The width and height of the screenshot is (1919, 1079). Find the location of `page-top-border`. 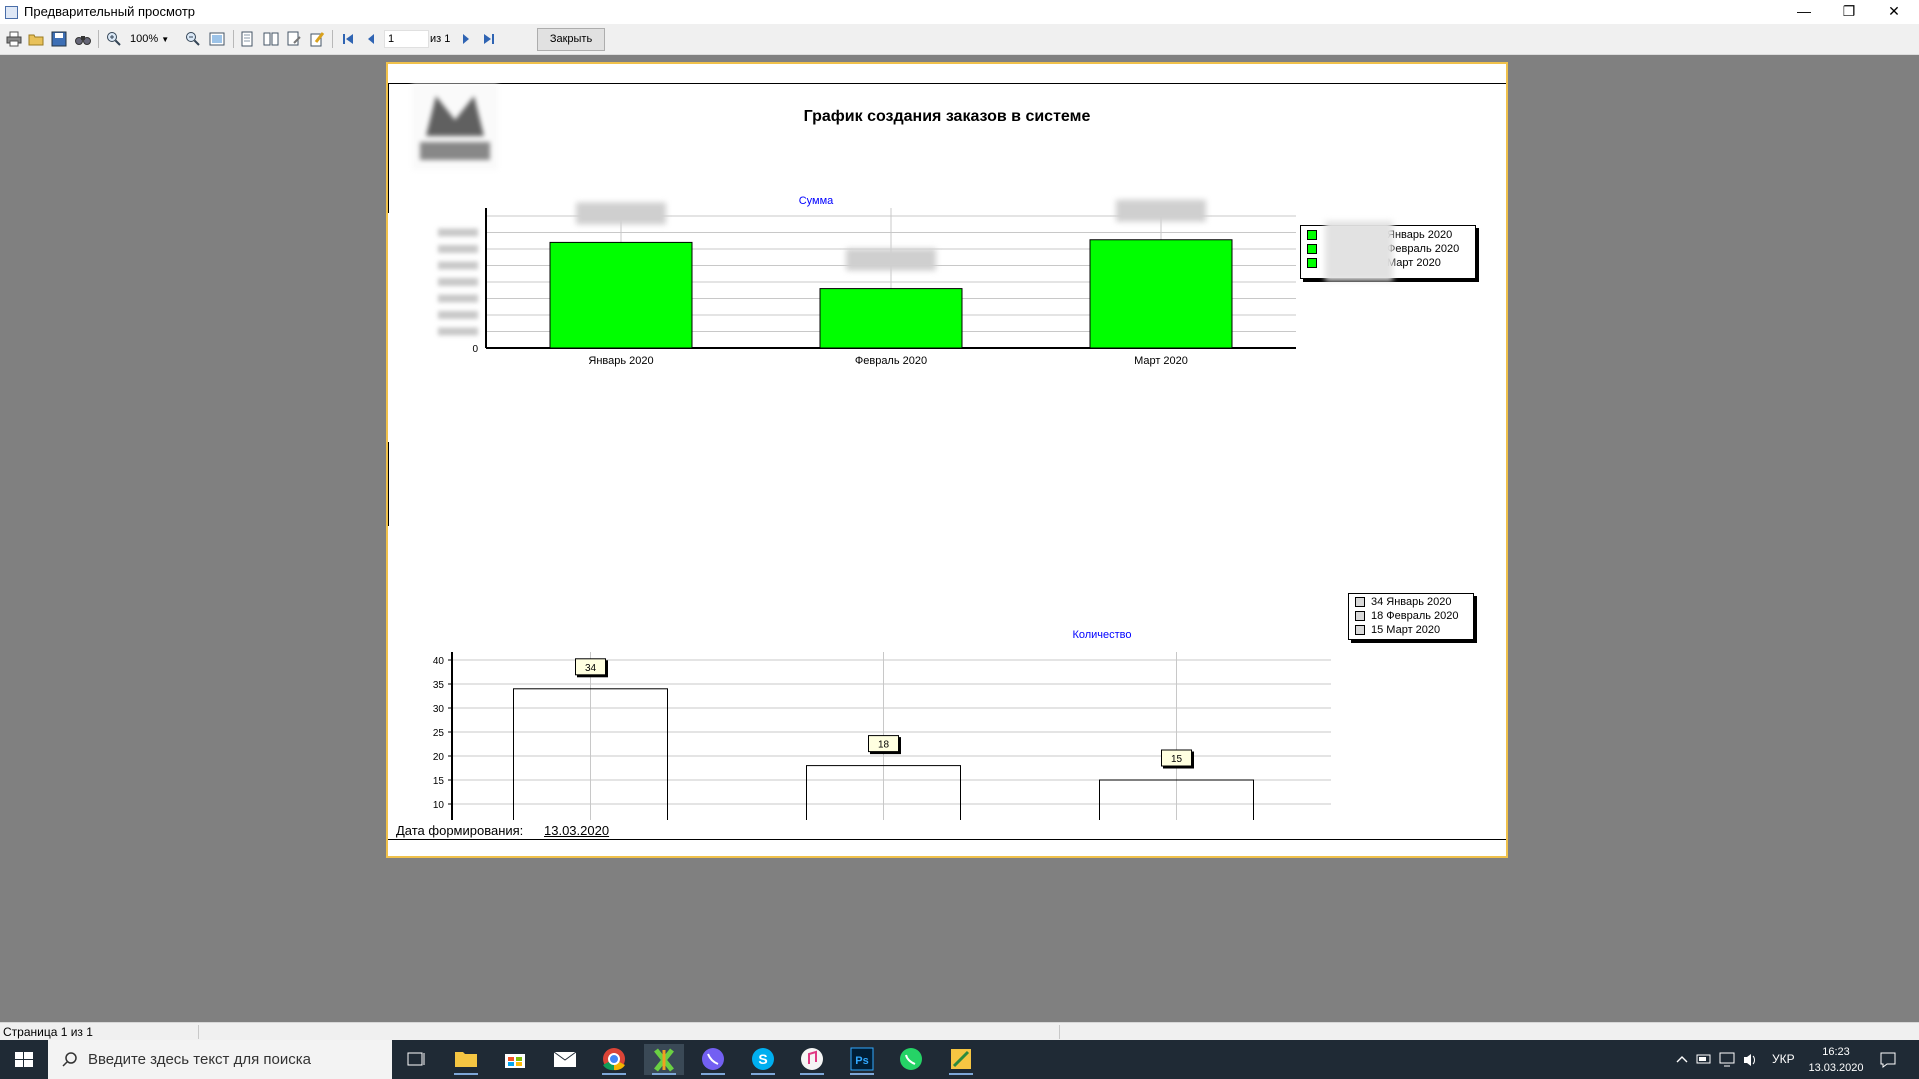

page-top-border is located at coordinates (947, 83).